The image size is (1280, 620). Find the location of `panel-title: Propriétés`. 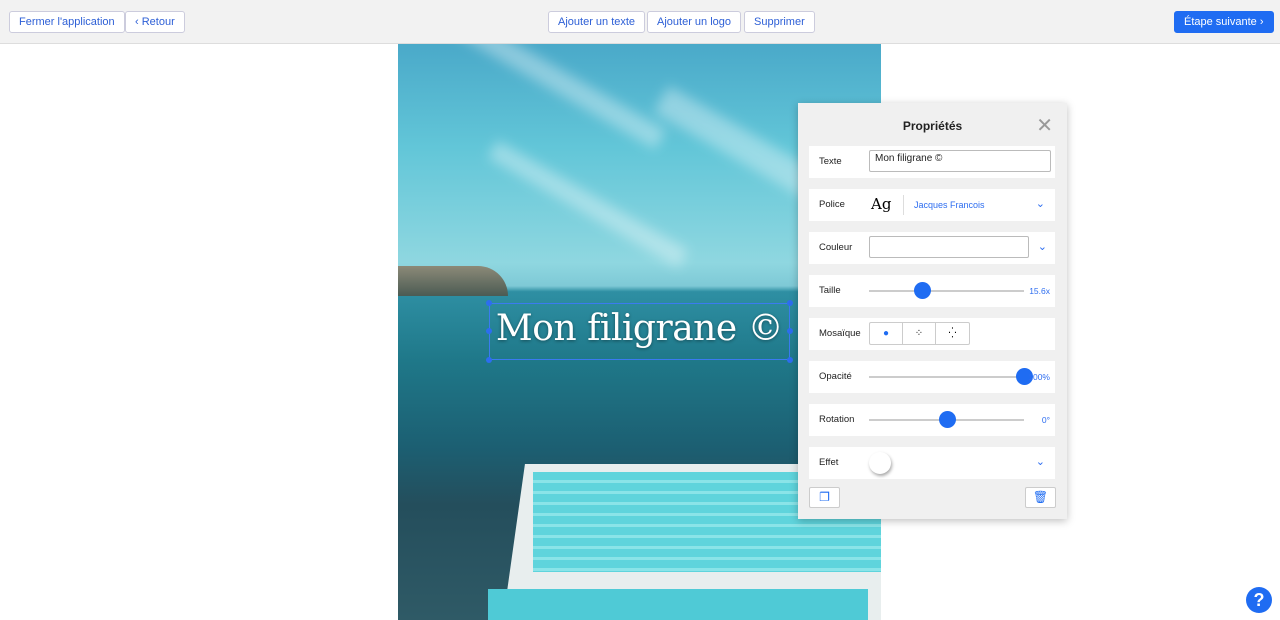

panel-title: Propriétés is located at coordinates (932, 126).